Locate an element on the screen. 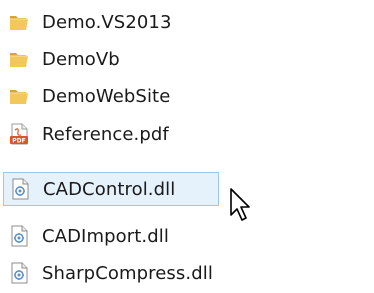 This screenshot has height=293, width=374. file-row-reference-pdf: PDF Reference.pdf is located at coordinates (106, 134).